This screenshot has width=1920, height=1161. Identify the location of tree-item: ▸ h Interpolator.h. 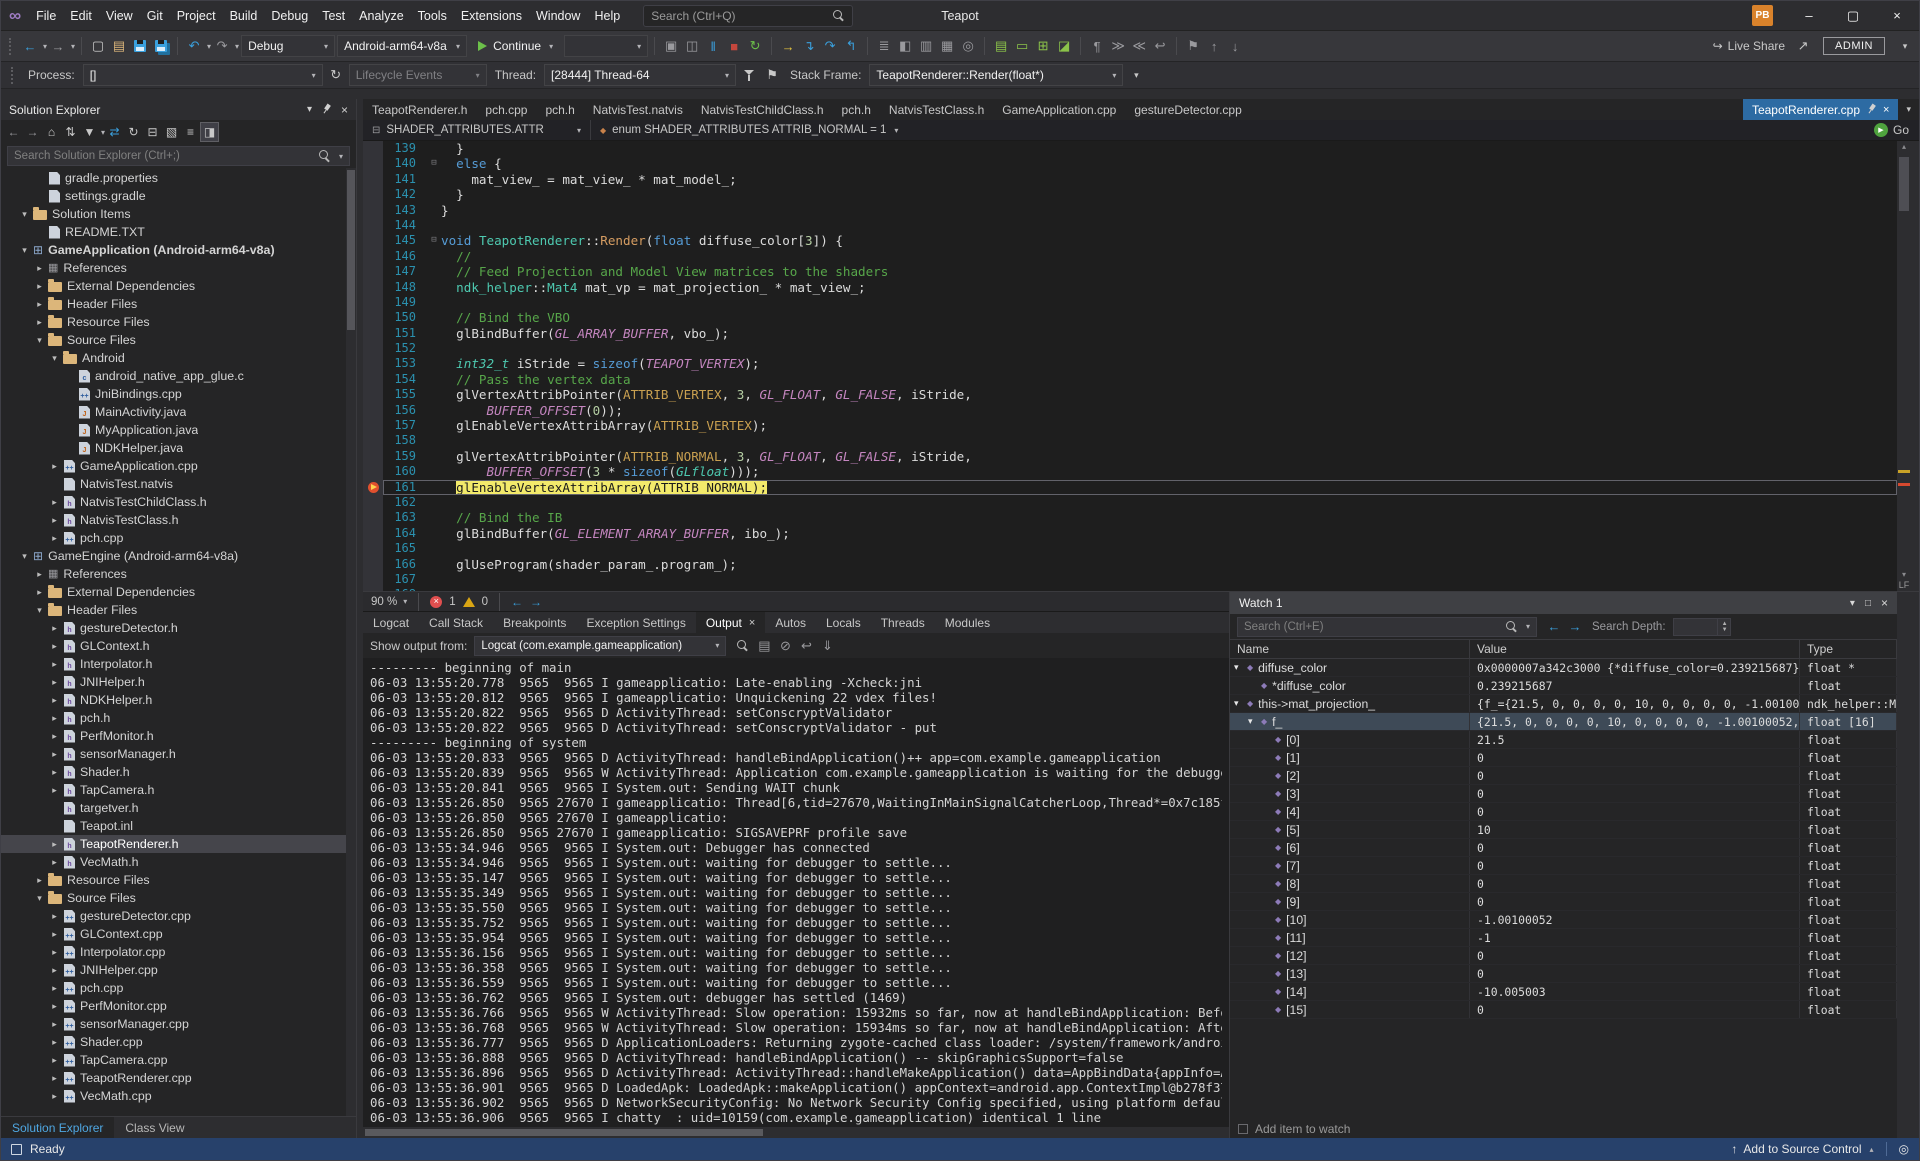
(178, 664).